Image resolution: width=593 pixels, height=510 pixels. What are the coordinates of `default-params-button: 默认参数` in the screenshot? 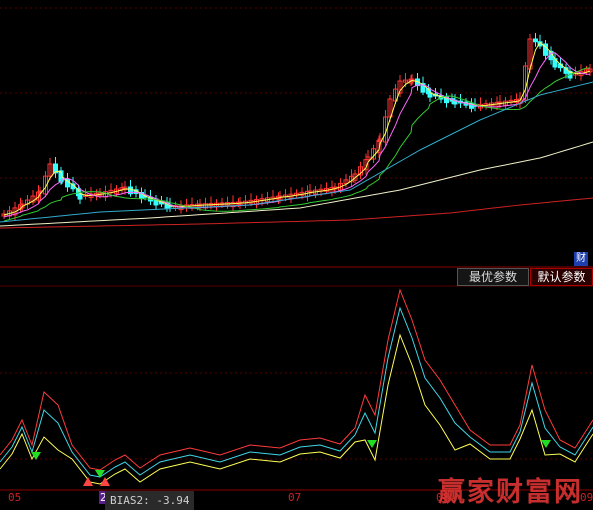 It's located at (561, 277).